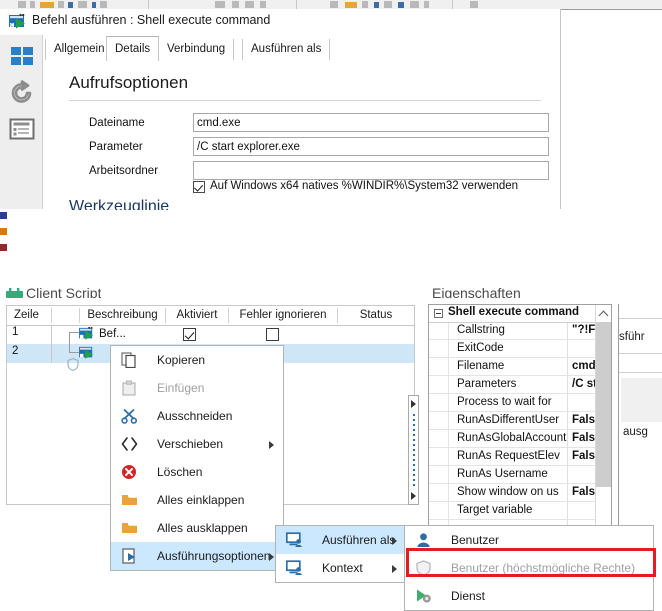 The height and width of the screenshot is (611, 662). Describe the element at coordinates (129, 388) in the screenshot. I see `paste-icon` at that location.